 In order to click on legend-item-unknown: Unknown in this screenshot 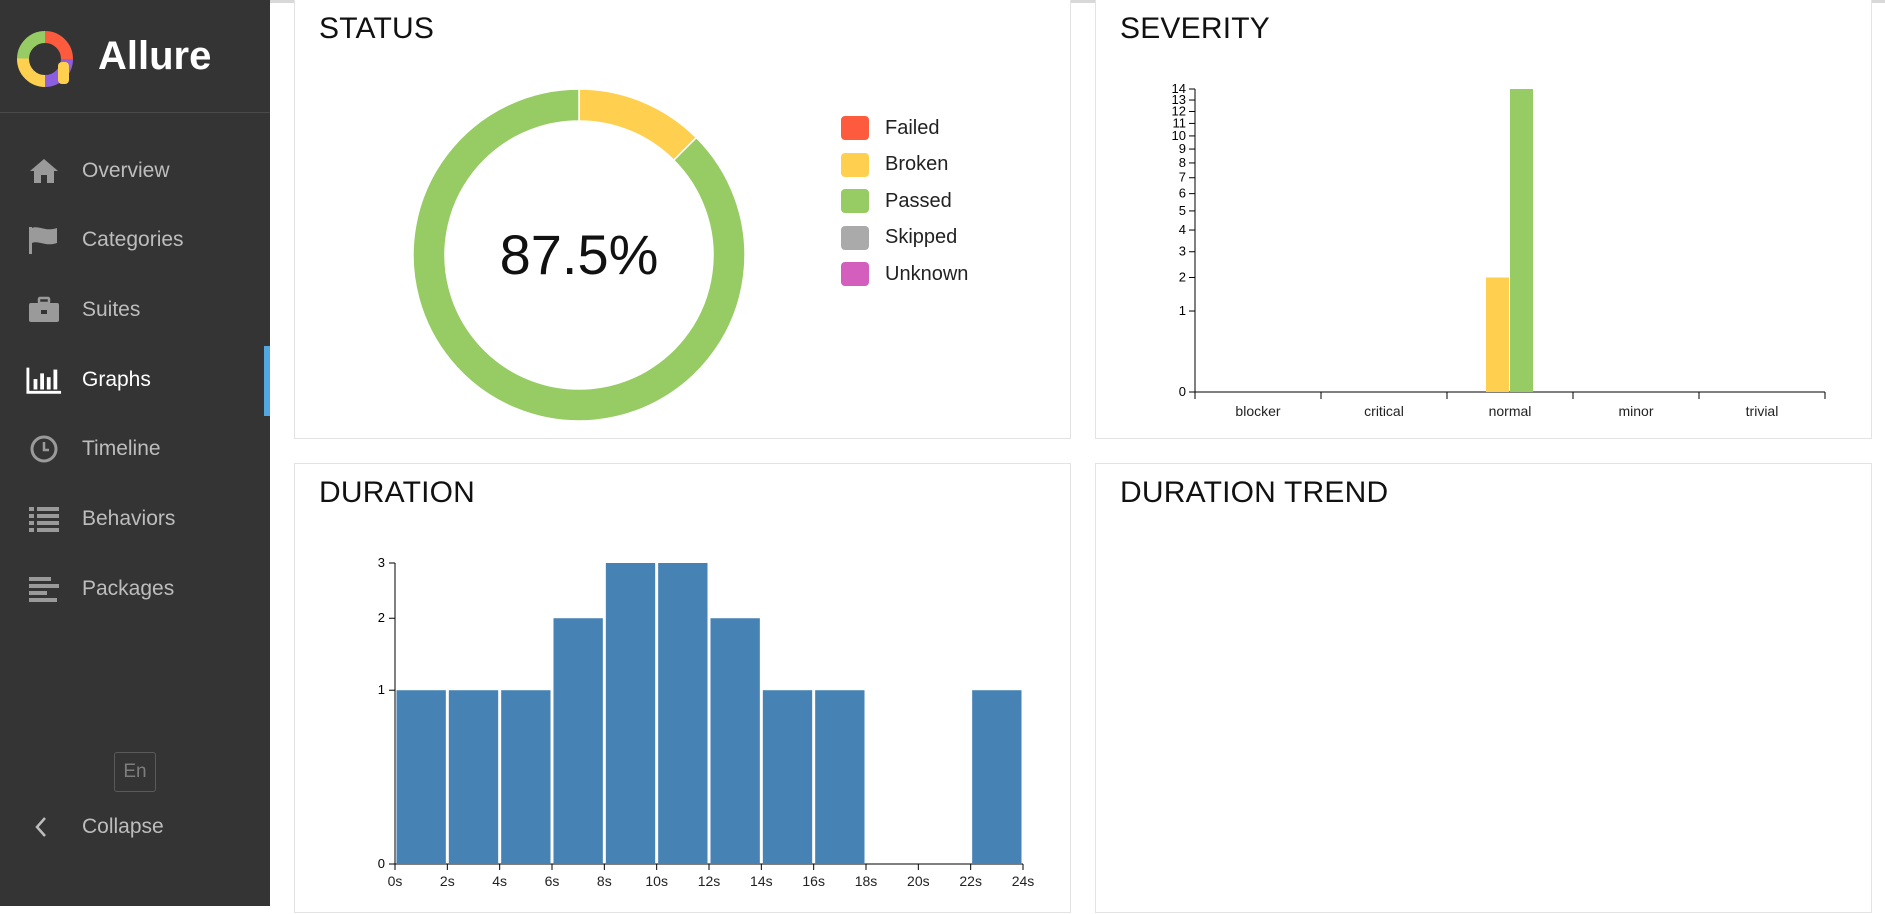, I will do `click(904, 274)`.